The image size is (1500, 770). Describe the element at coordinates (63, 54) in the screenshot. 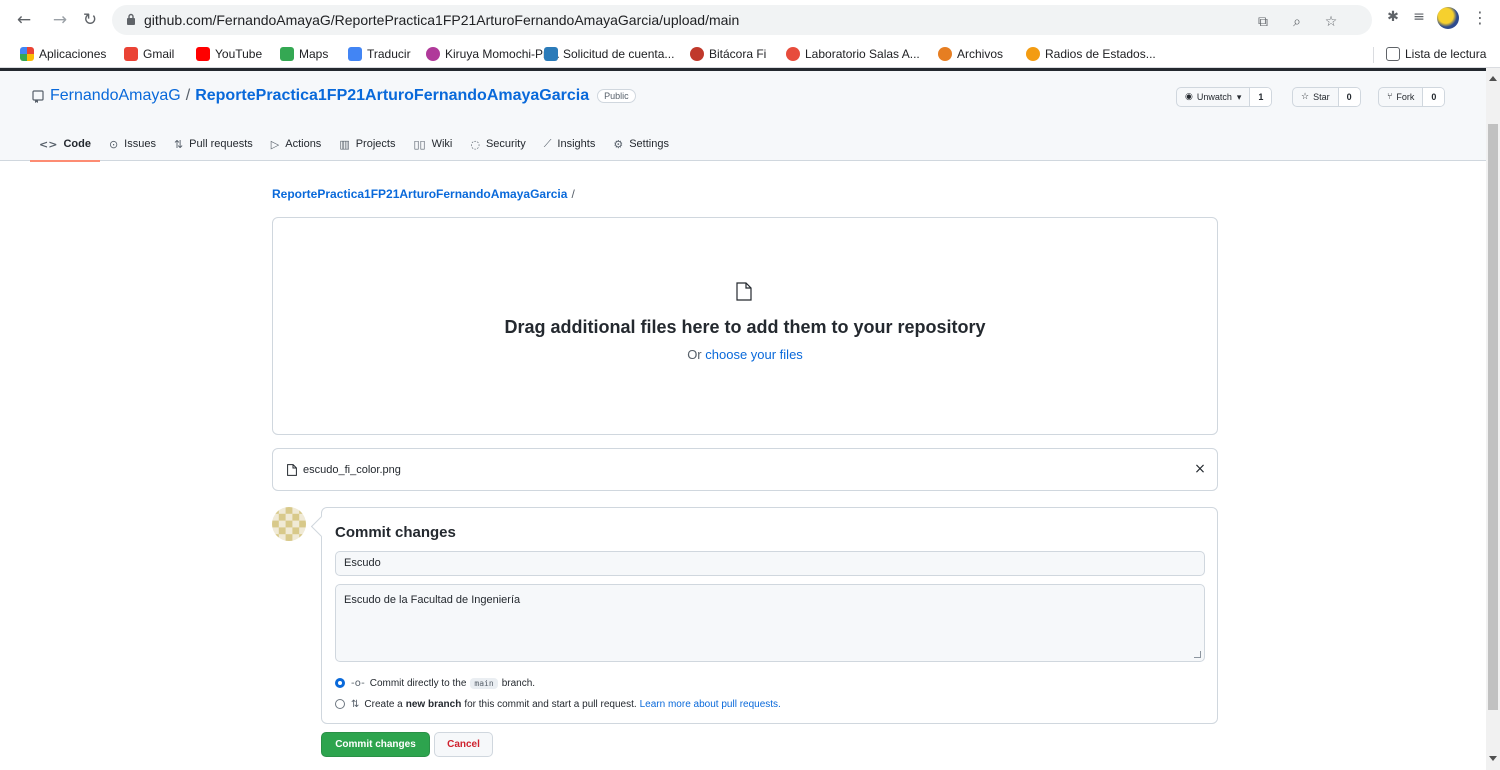

I see `bookmark-aplicaciones: Aplicaciones` at that location.